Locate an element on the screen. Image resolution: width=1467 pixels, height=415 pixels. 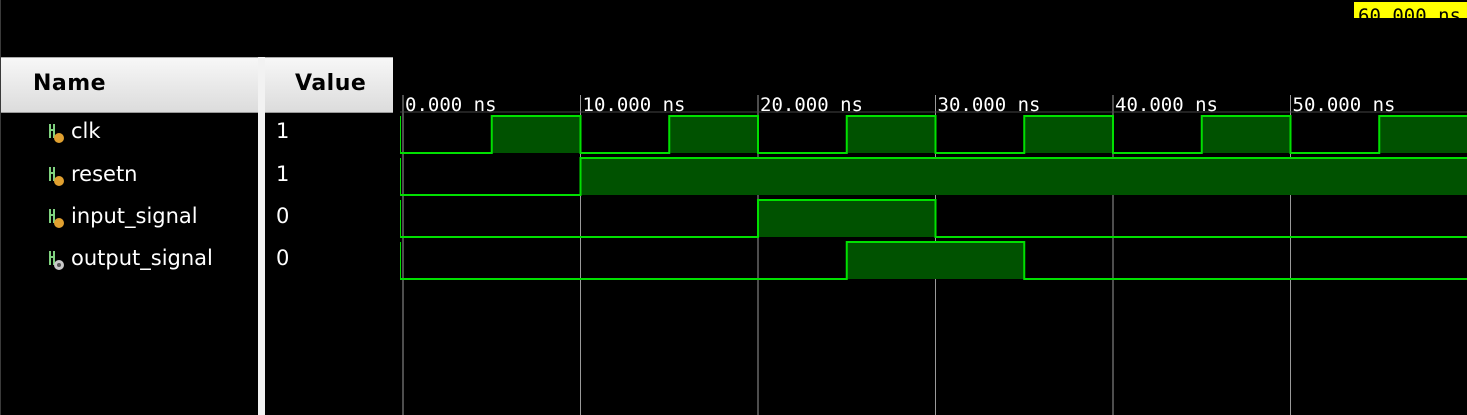
signal-row-clk: clk 1 is located at coordinates (197, 133).